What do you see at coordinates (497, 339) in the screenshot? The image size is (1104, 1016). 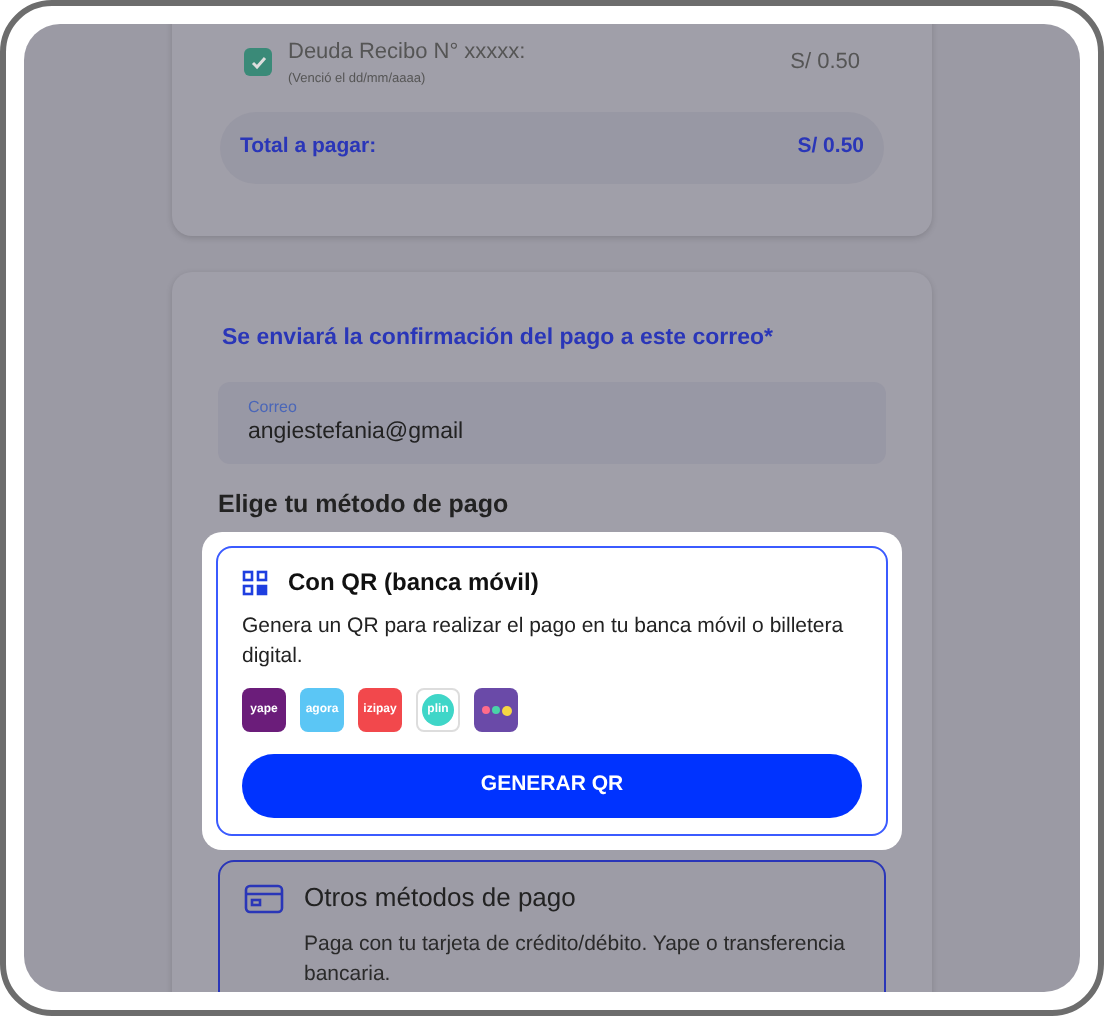 I see `email-notice: Se enviará la confirmación del pago a este correo*` at bounding box center [497, 339].